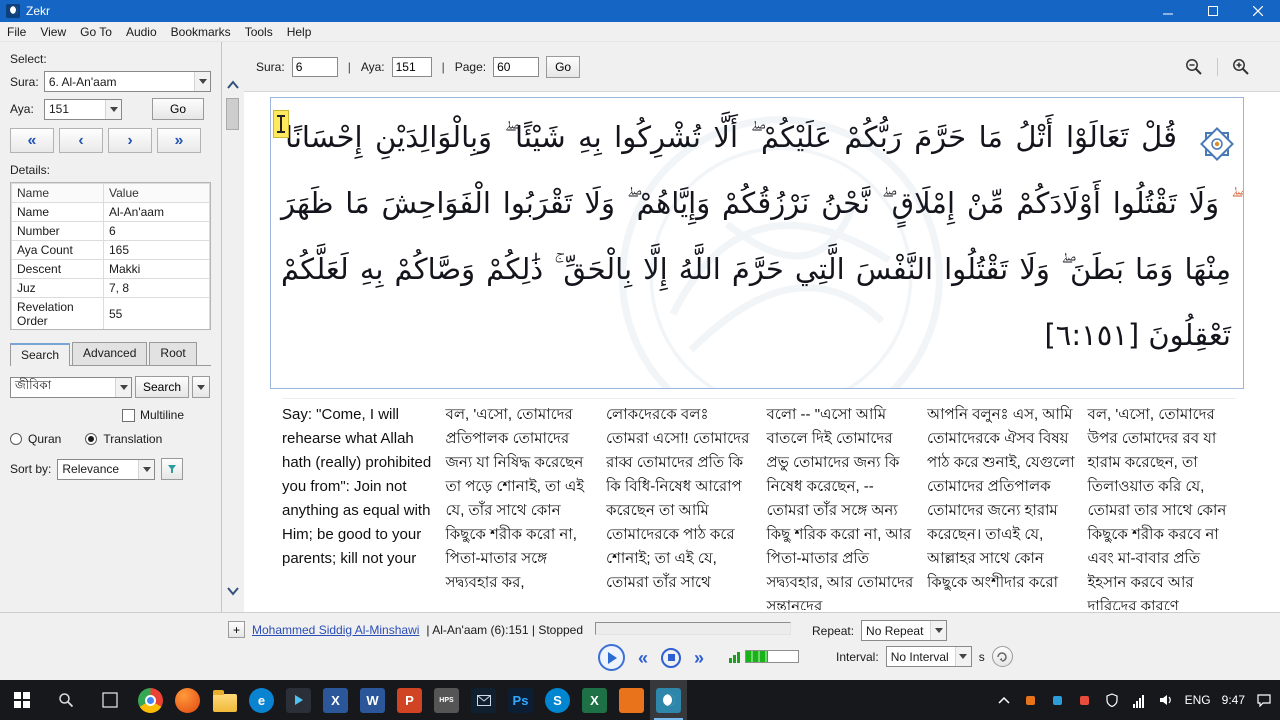  I want to click on close-button, so click(1257, 11).